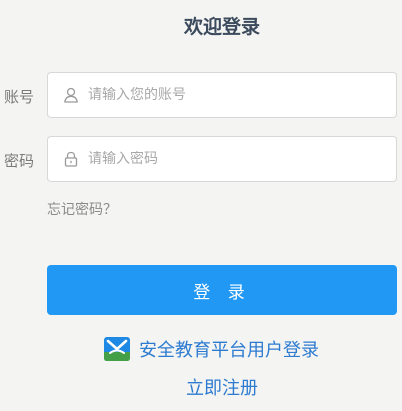 The image size is (402, 411). What do you see at coordinates (228, 159) in the screenshot?
I see `password-input` at bounding box center [228, 159].